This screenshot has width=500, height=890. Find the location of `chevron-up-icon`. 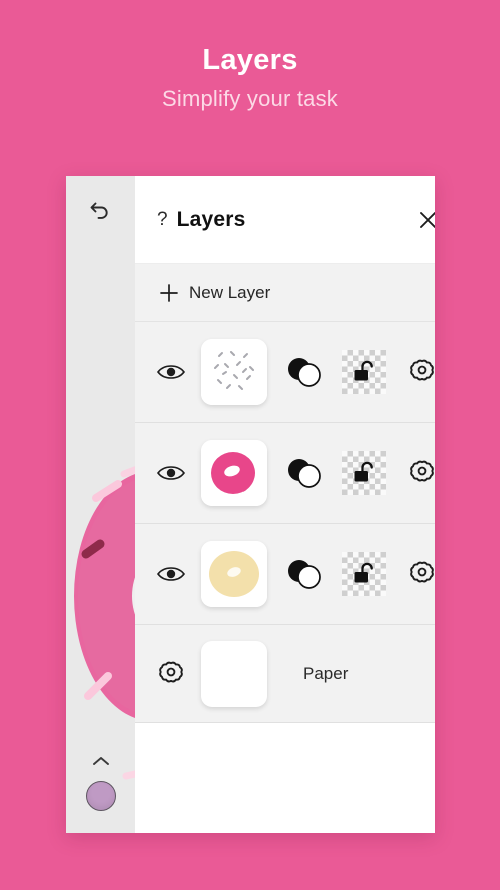

chevron-up-icon is located at coordinates (100, 761).